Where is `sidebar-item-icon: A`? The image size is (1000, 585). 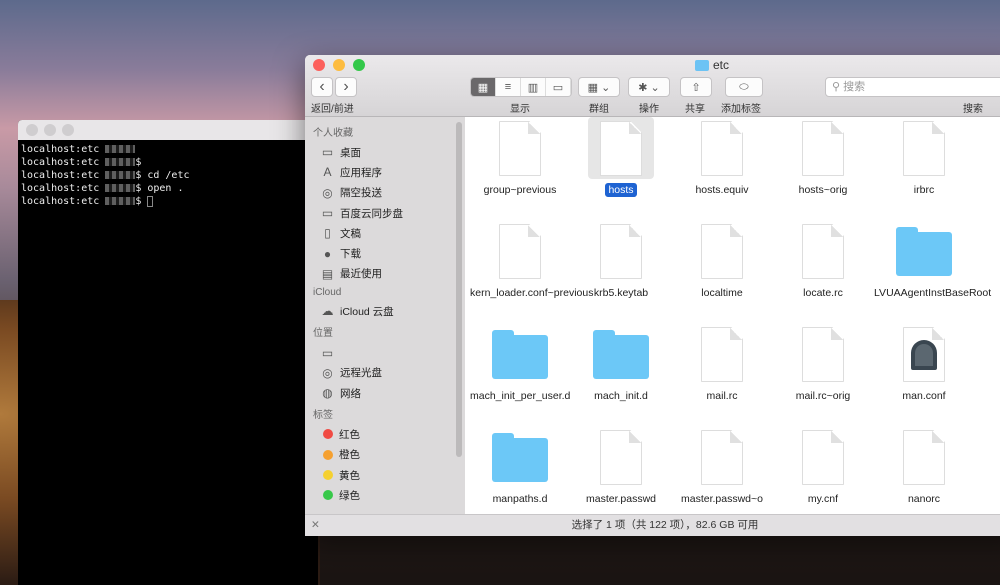
sidebar-item-icon: A is located at coordinates (327, 172).